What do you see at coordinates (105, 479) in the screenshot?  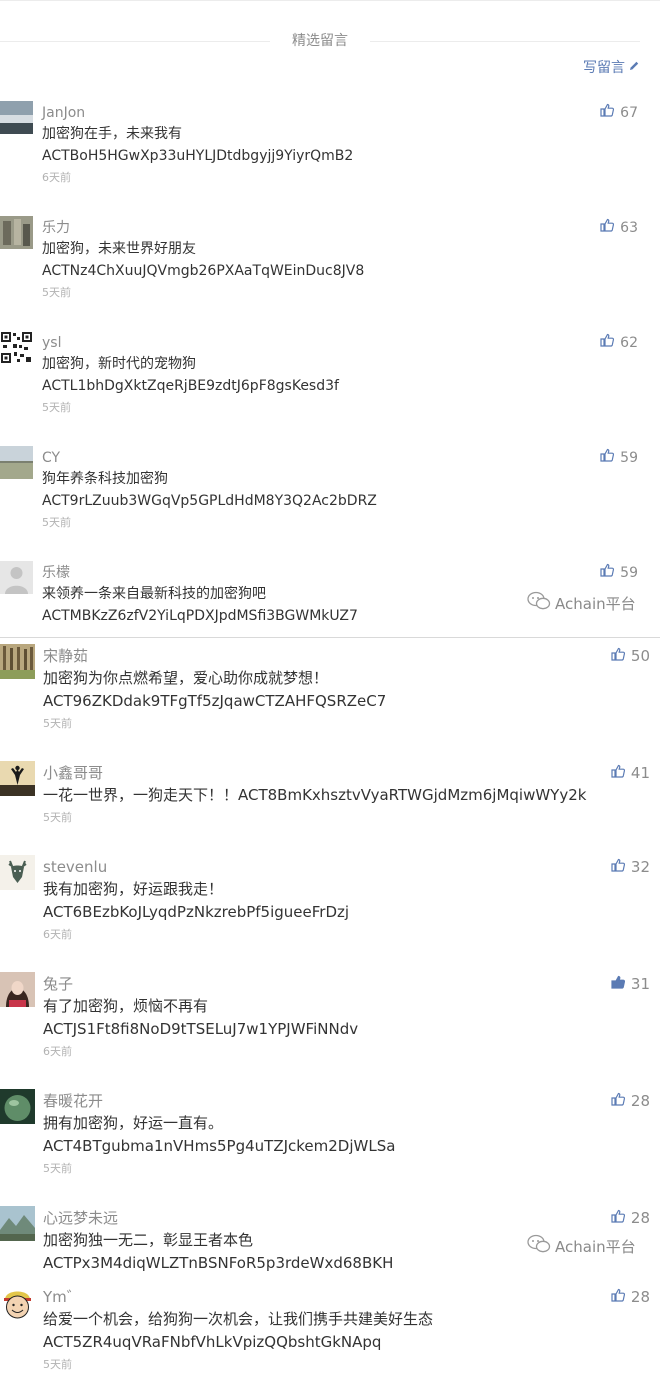 I see `comment-text: 狗年养条科技加密狗` at bounding box center [105, 479].